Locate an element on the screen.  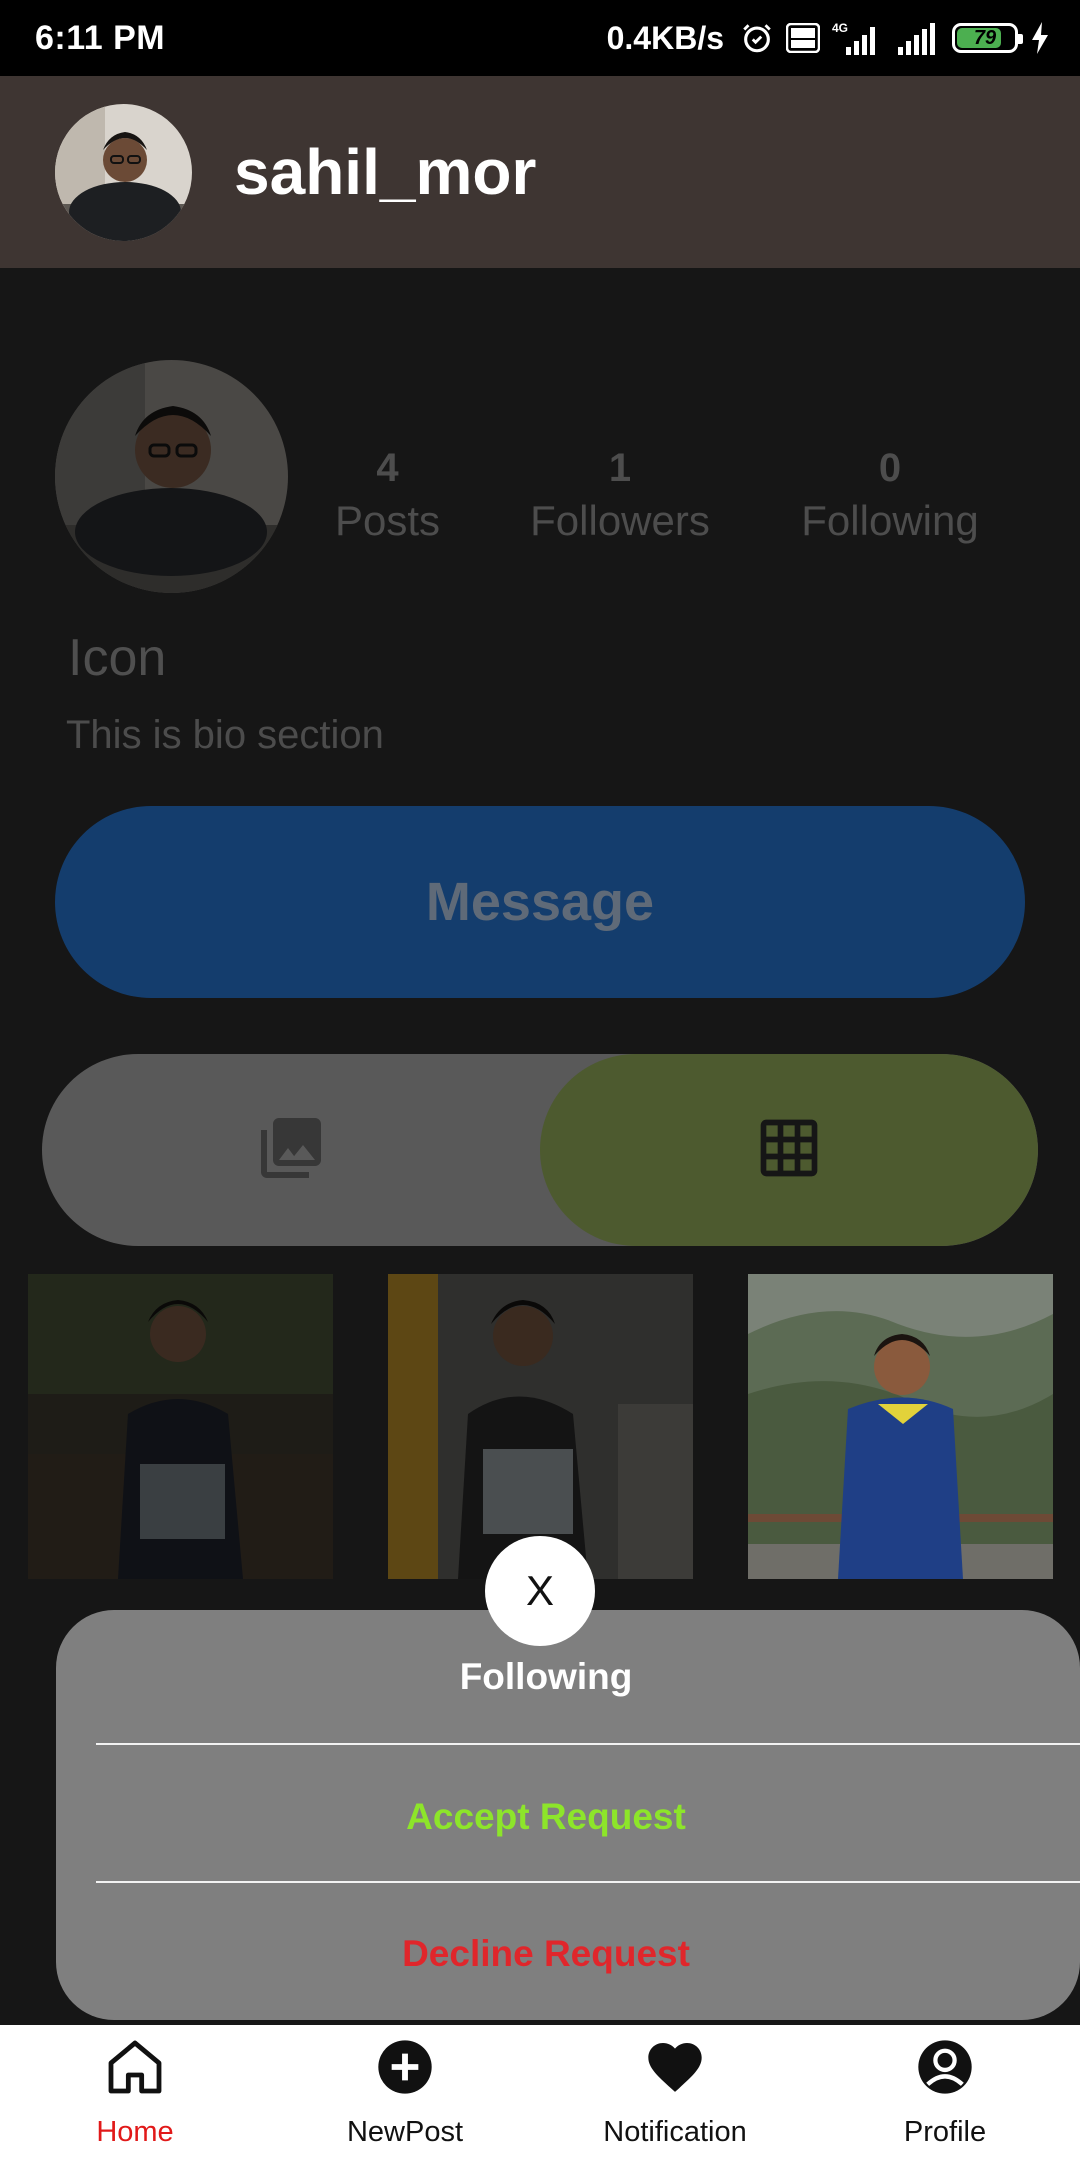
view-toggle is located at coordinates (540, 1150).